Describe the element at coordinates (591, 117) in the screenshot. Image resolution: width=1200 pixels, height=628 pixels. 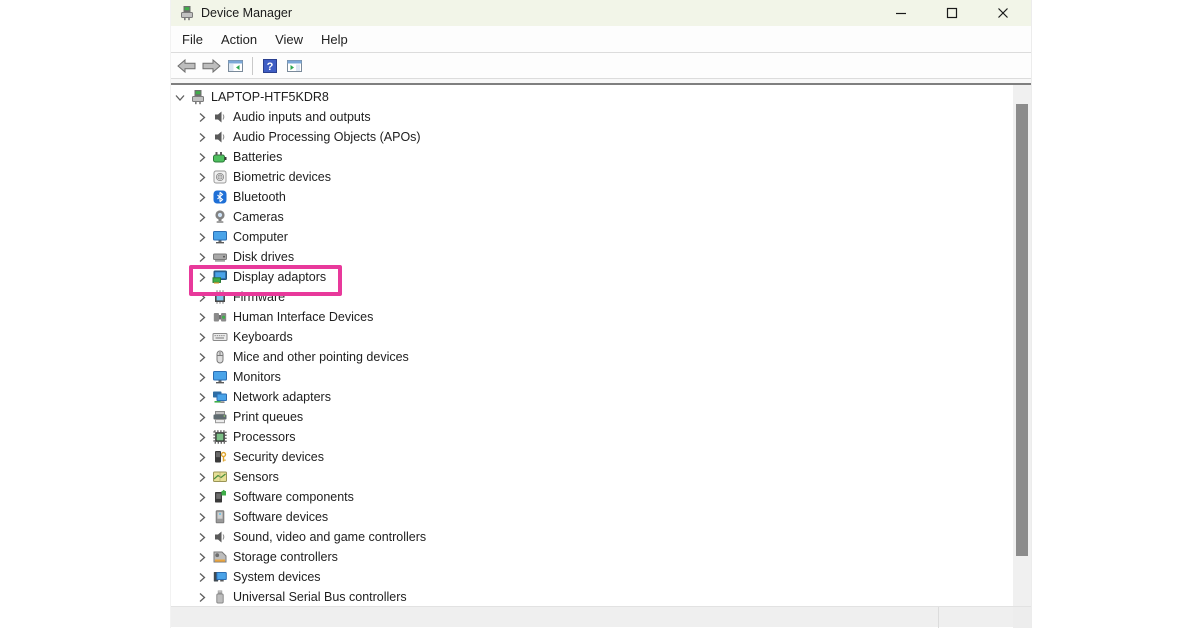
I see `tree-item-audio-inputs-and-outputs: Audio inputs and outputs` at that location.